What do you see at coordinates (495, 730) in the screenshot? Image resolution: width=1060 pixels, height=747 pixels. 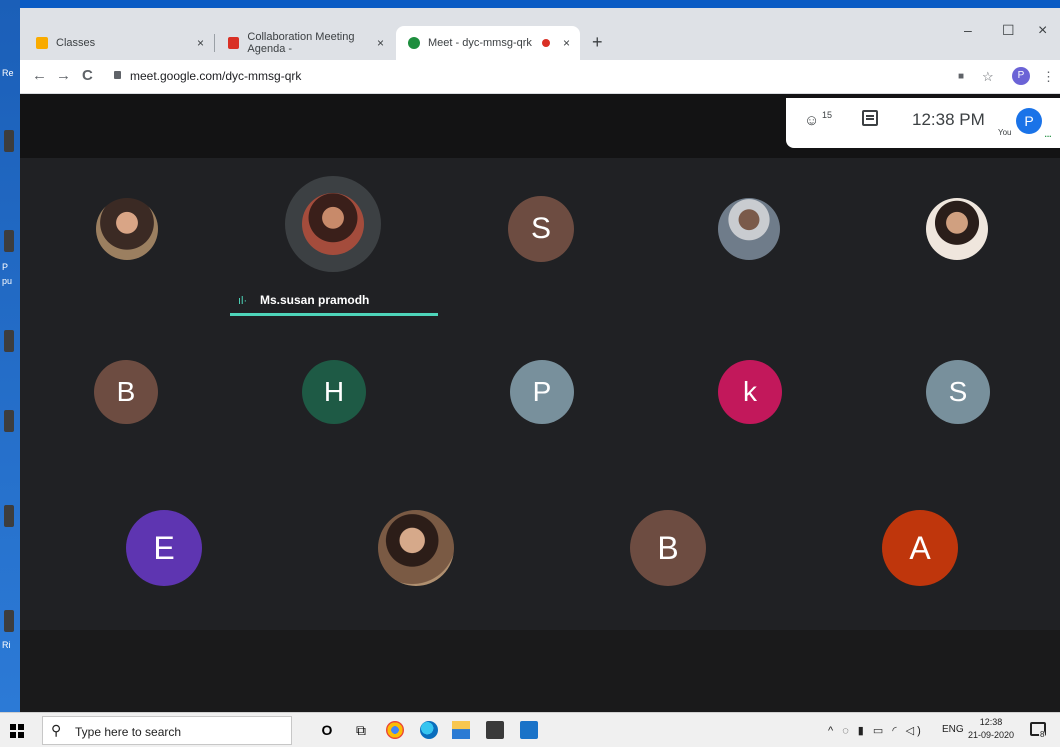 I see `store-icon` at bounding box center [495, 730].